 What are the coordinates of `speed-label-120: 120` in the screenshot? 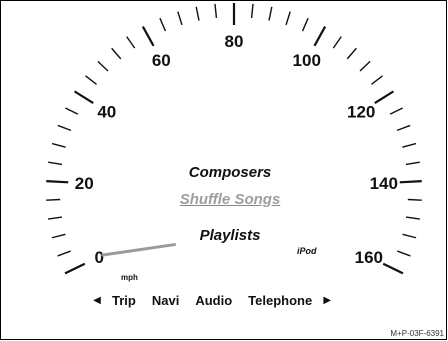 It's located at (361, 112).